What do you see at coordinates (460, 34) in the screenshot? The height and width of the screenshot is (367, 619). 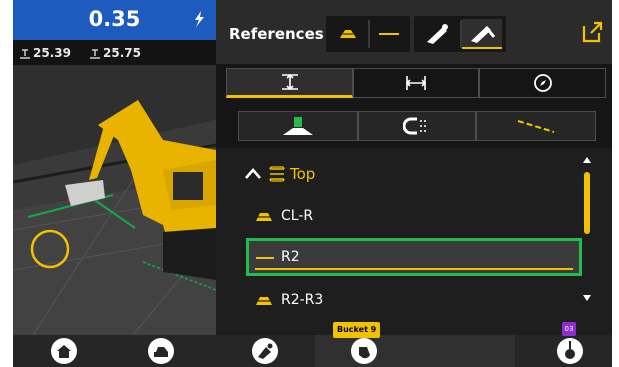 I see `bucket-point-toggle` at bounding box center [460, 34].